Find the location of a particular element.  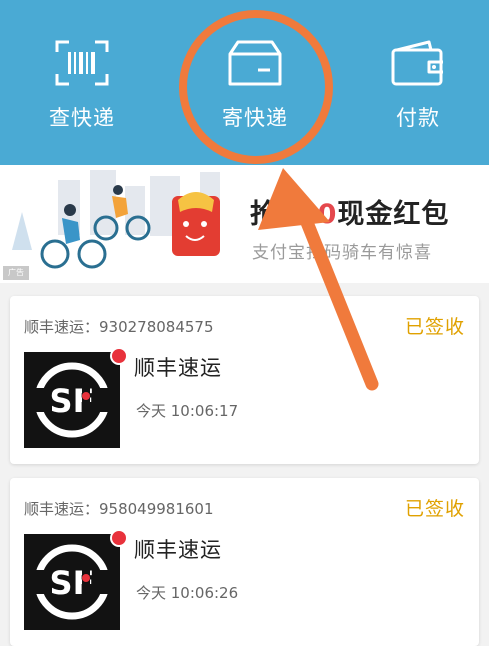

banner-title-amount: 520 is located at coordinates (308, 214).